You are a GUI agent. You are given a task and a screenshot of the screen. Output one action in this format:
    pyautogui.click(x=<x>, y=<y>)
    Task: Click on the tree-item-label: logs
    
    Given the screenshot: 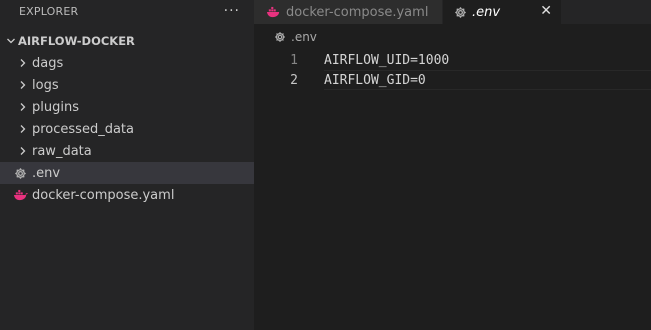 What is the action you would take?
    pyautogui.click(x=45, y=85)
    